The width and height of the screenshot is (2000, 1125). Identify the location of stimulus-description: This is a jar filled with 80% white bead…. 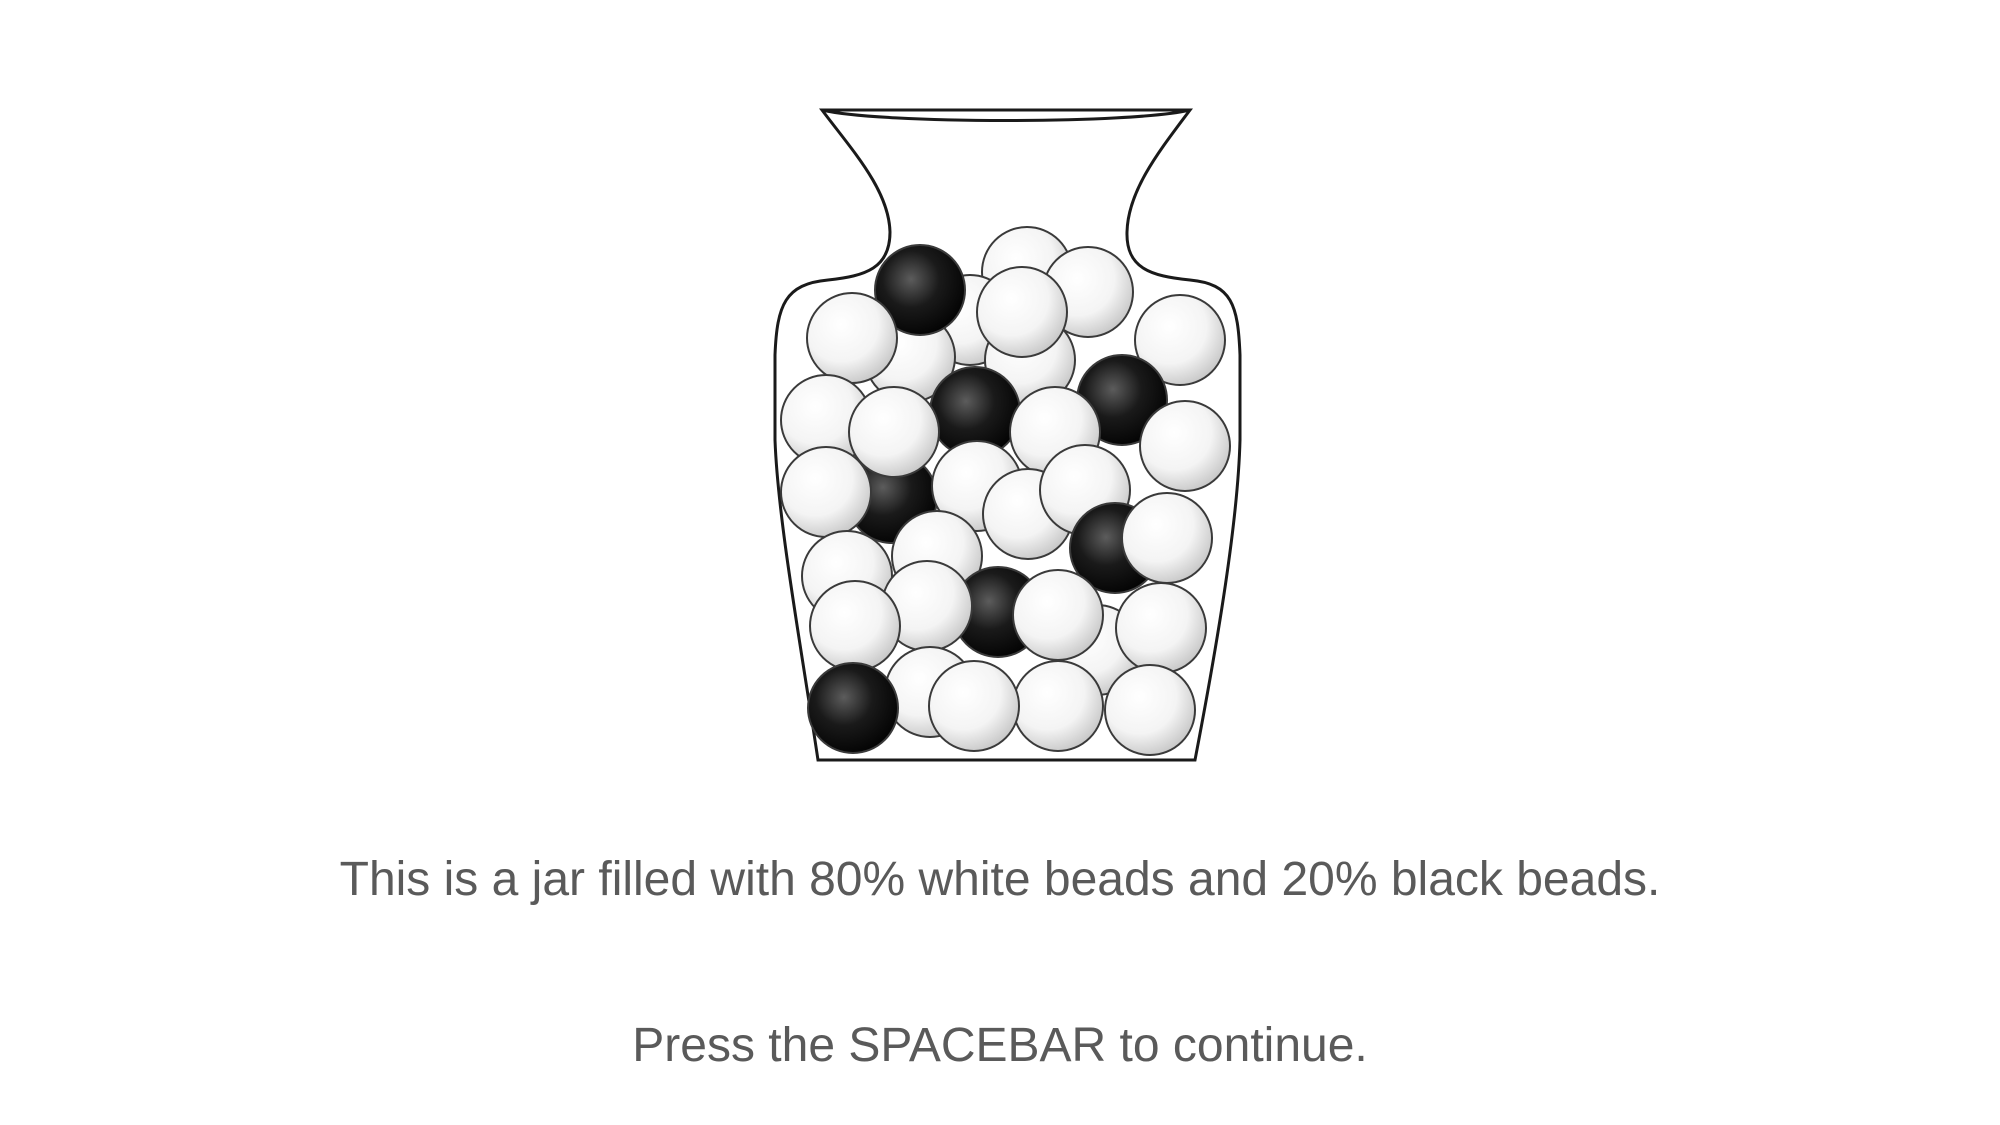
(1000, 879).